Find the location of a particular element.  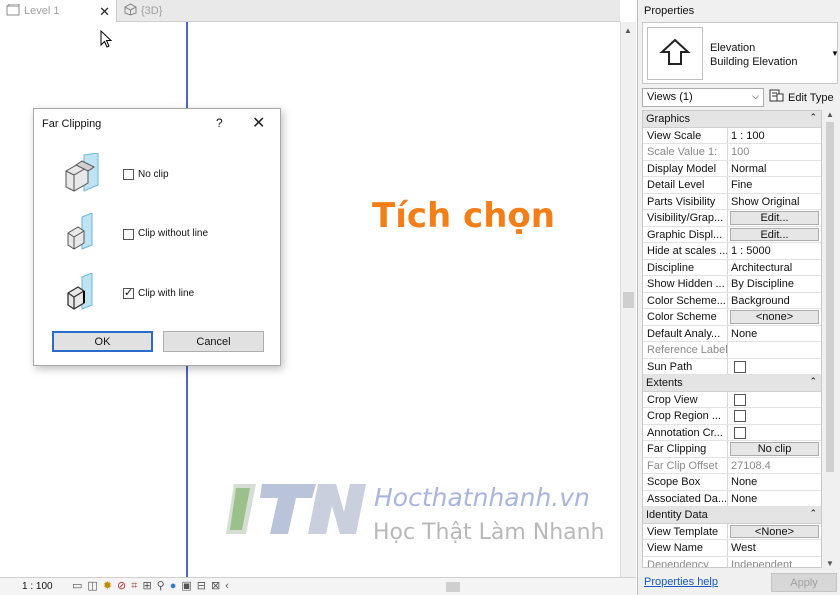

scroll-down-icon: ▼ is located at coordinates (830, 563).